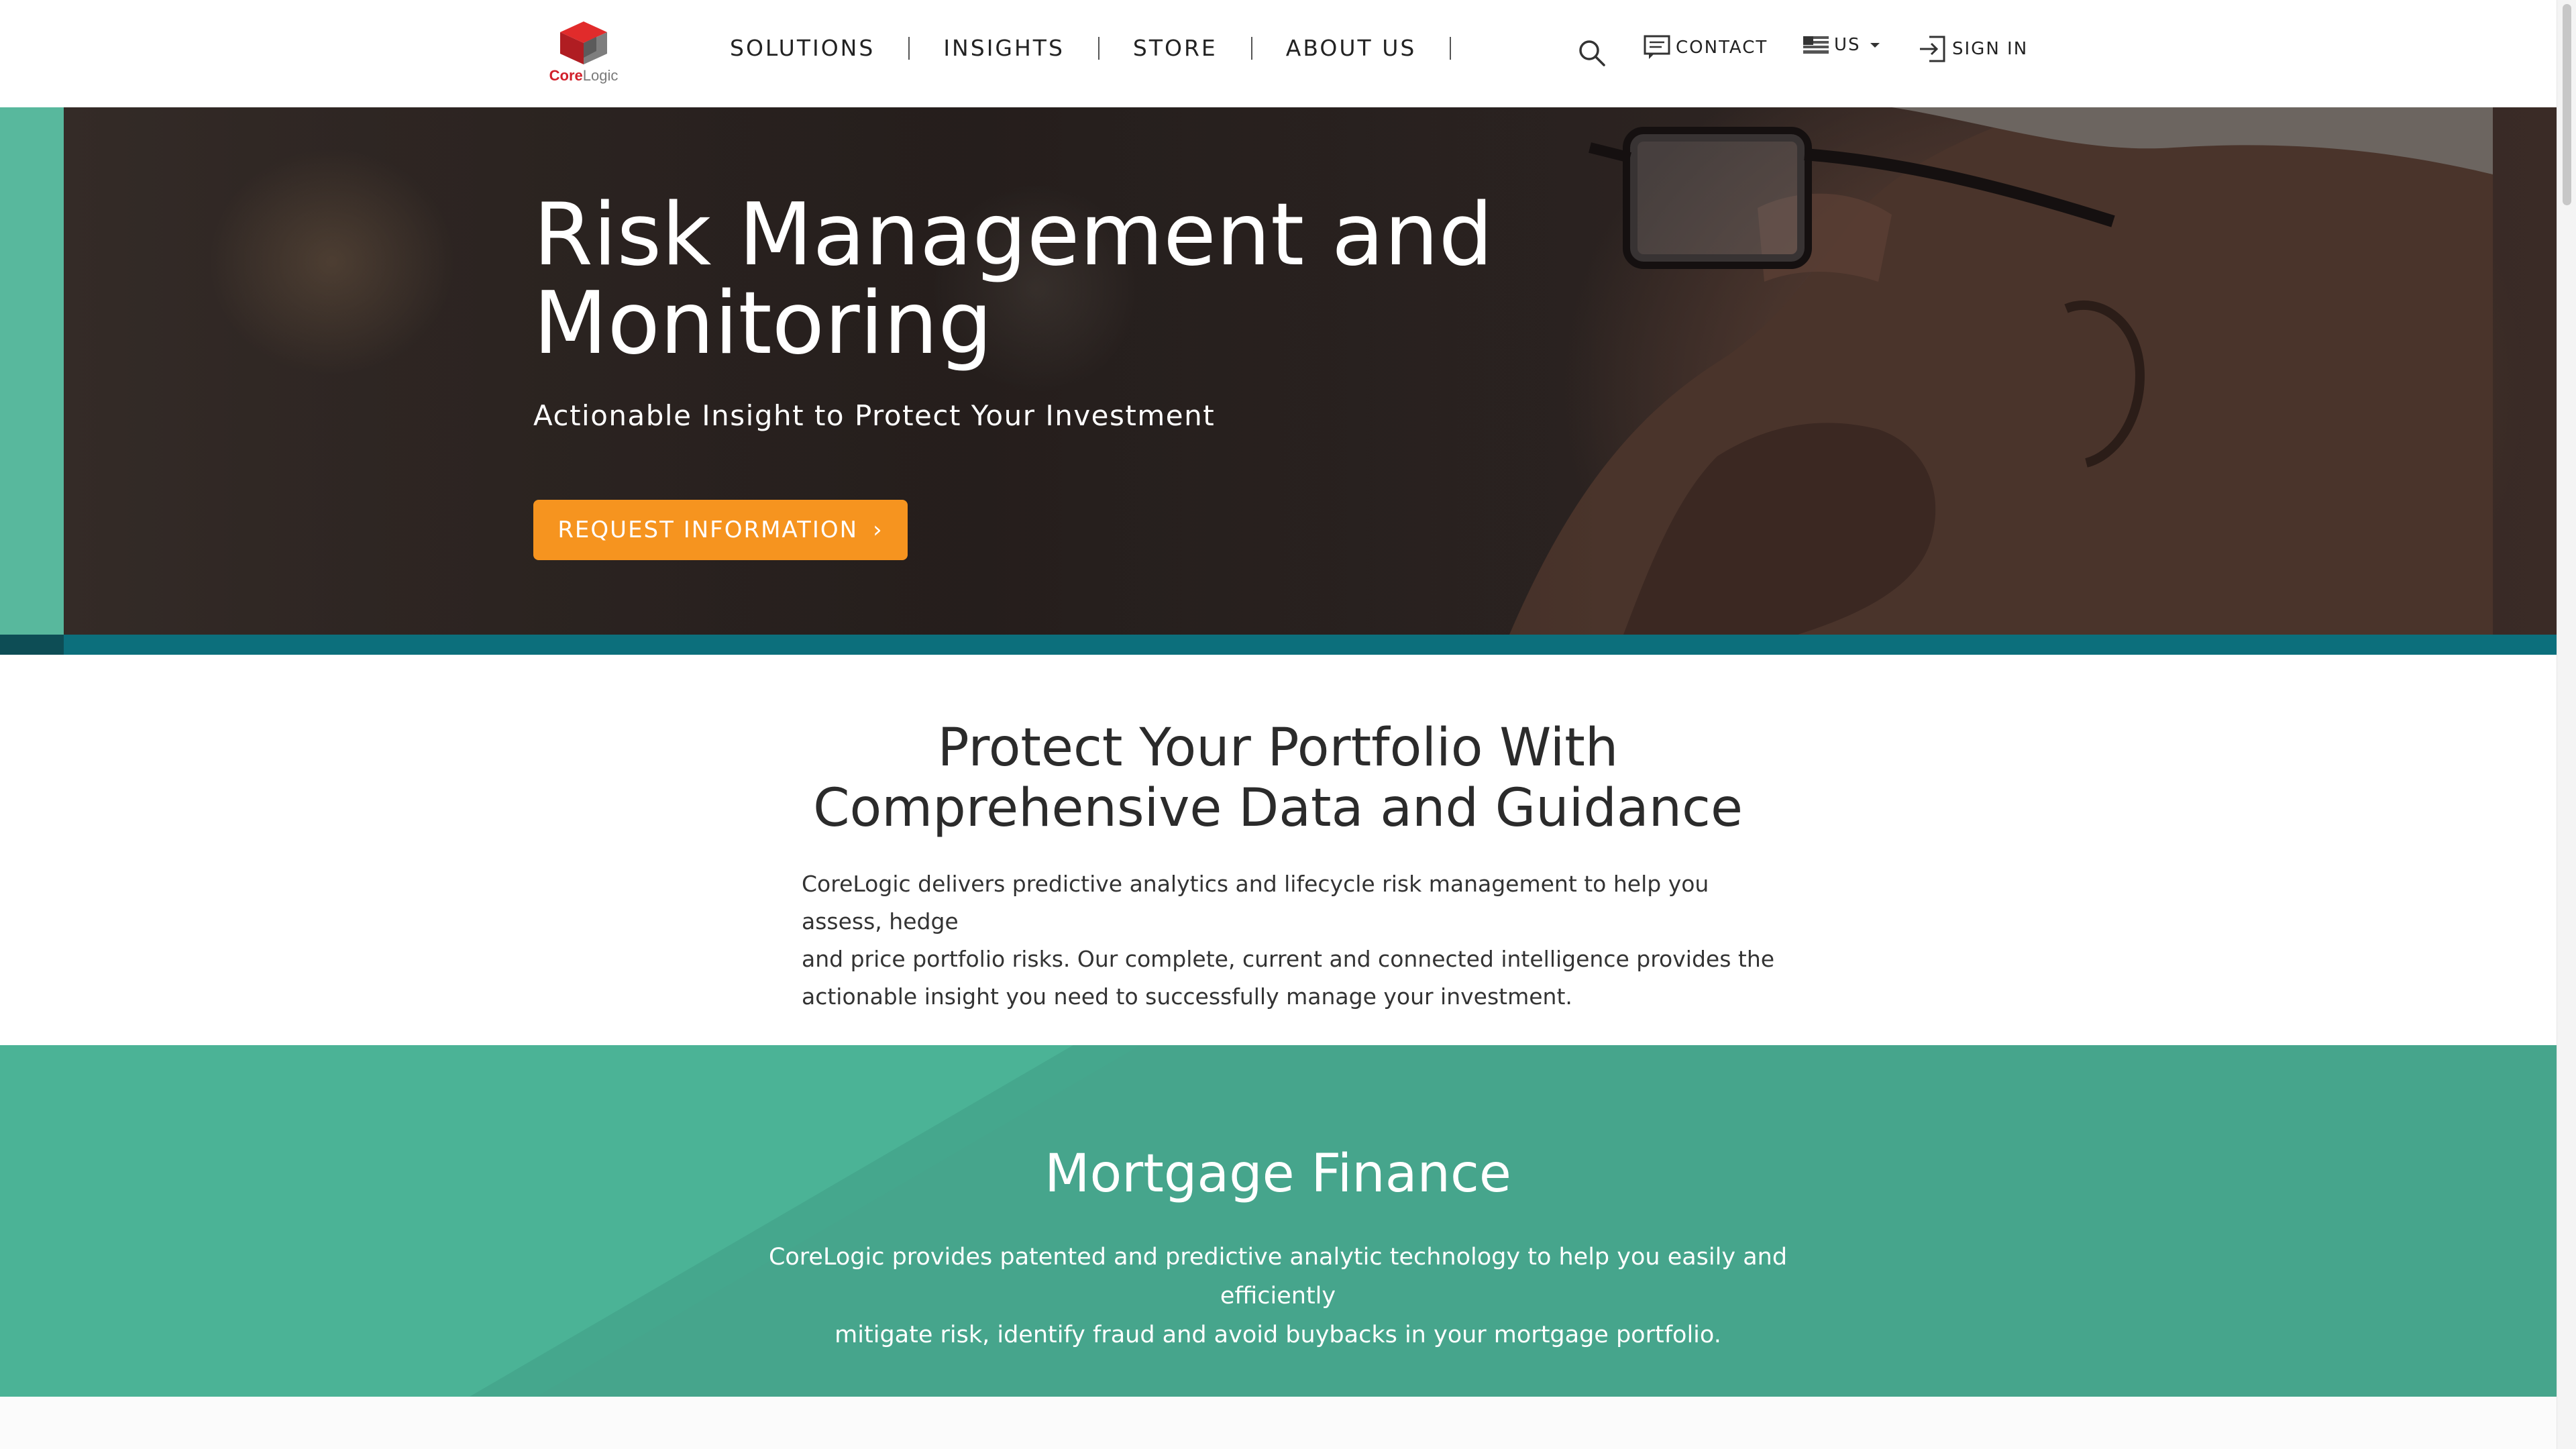  Describe the element at coordinates (1278, 645) in the screenshot. I see `hero-bottom-band` at that location.